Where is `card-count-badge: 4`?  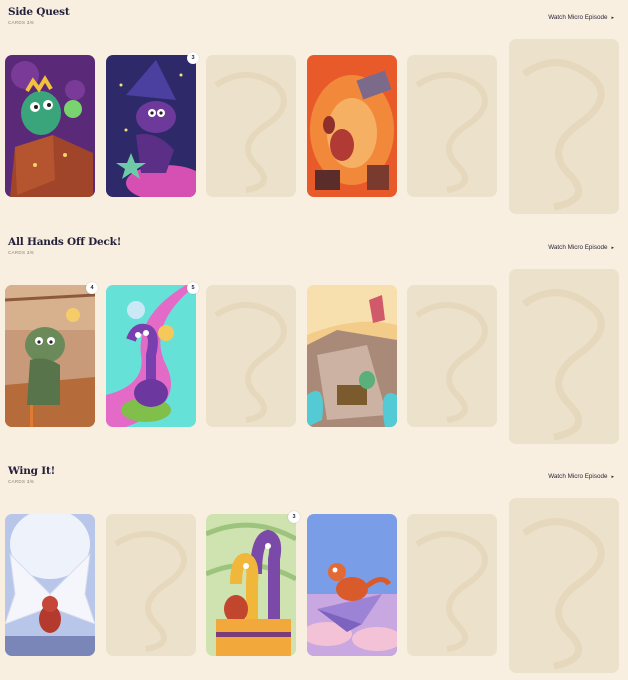 card-count-badge: 4 is located at coordinates (92, 288).